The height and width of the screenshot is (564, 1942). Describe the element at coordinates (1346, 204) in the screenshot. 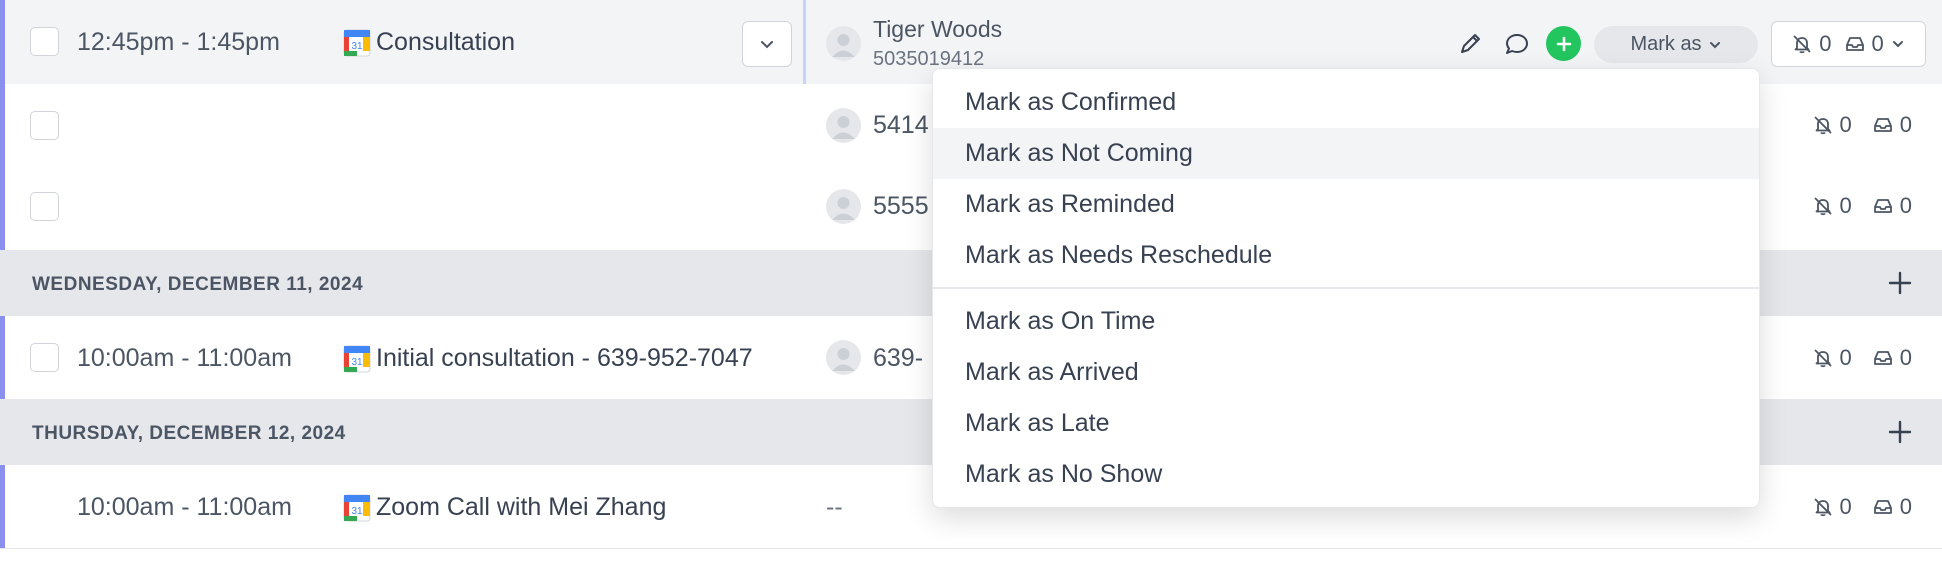

I see `menu-item-mark-reminded: Mark as Reminded` at that location.